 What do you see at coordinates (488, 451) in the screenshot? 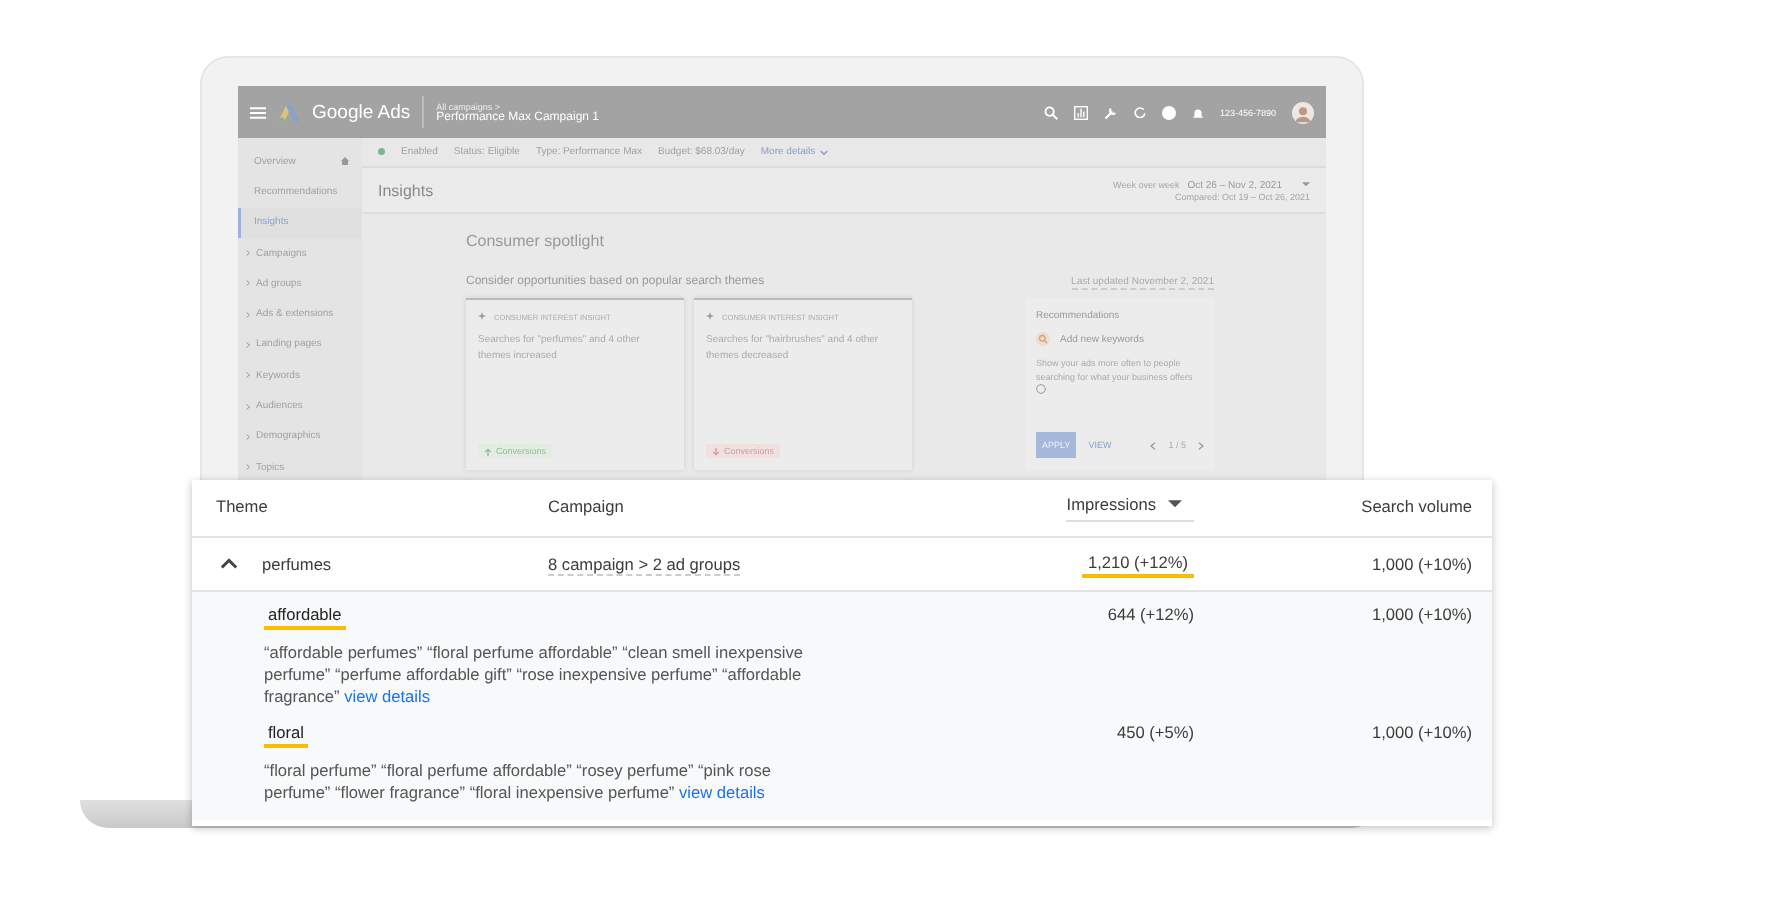
I see `arrow-up-icon` at bounding box center [488, 451].